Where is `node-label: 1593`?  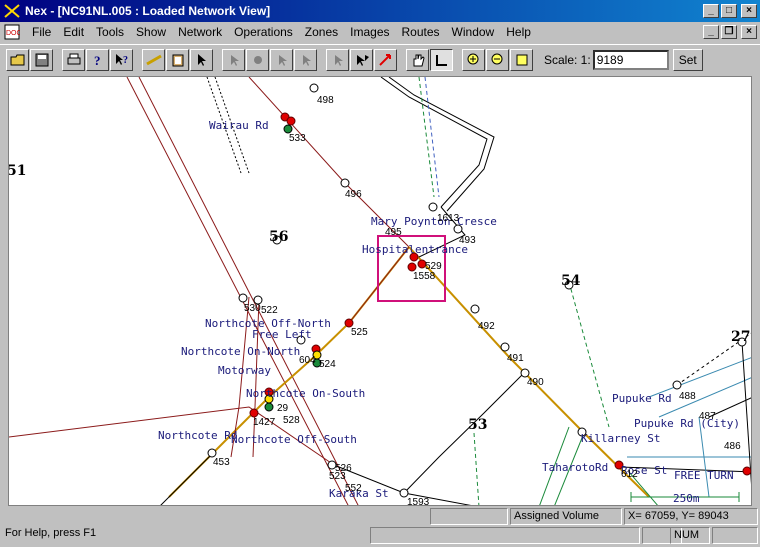 node-label: 1593 is located at coordinates (418, 501).